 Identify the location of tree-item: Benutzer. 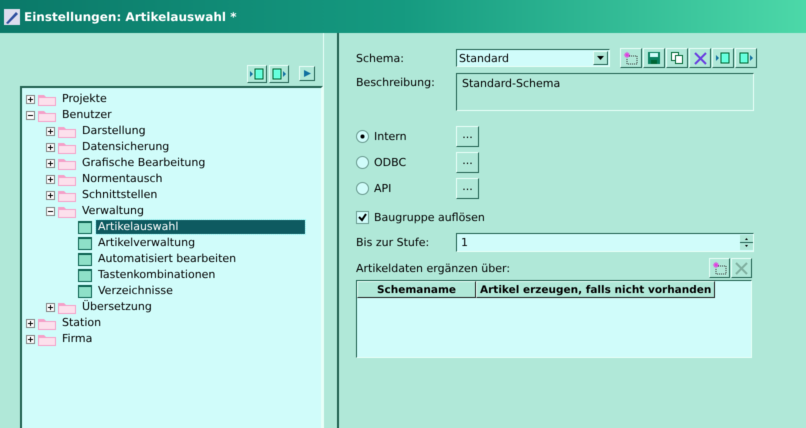
(87, 115).